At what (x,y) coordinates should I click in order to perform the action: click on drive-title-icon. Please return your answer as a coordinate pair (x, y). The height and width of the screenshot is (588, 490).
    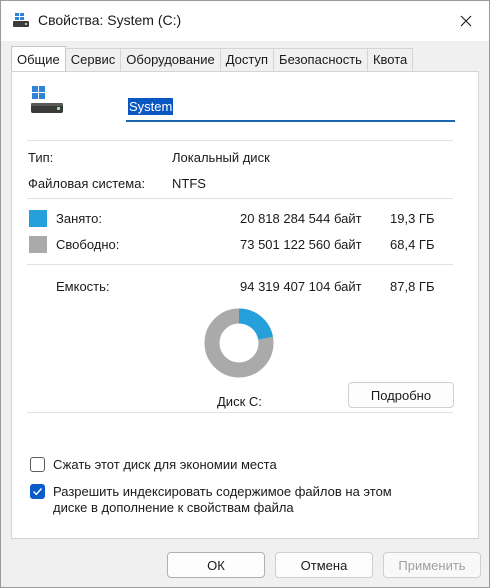
    Looking at the image, I should click on (21, 20).